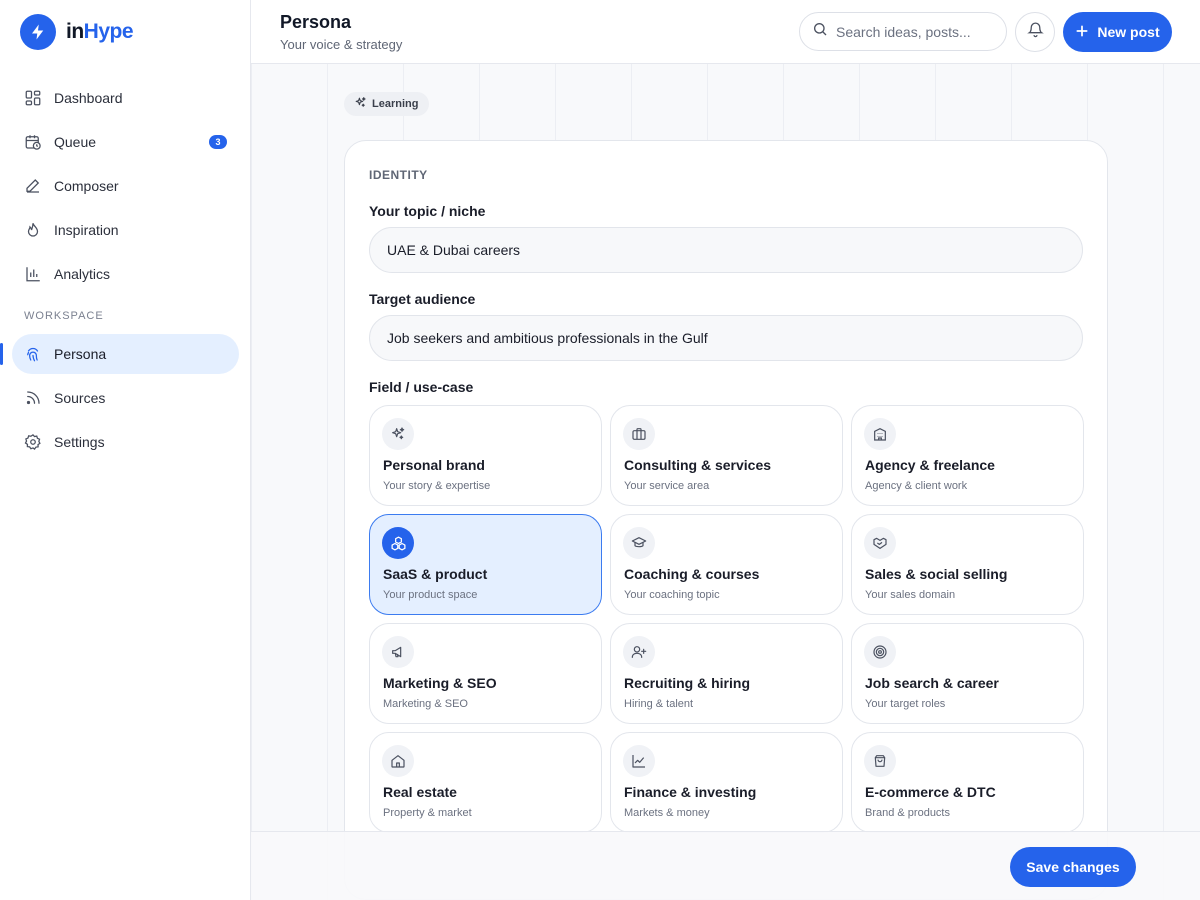 Image resolution: width=1200 pixels, height=900 pixels. Describe the element at coordinates (119, 354) in the screenshot. I see `sidebar-item-persona: Persona` at that location.